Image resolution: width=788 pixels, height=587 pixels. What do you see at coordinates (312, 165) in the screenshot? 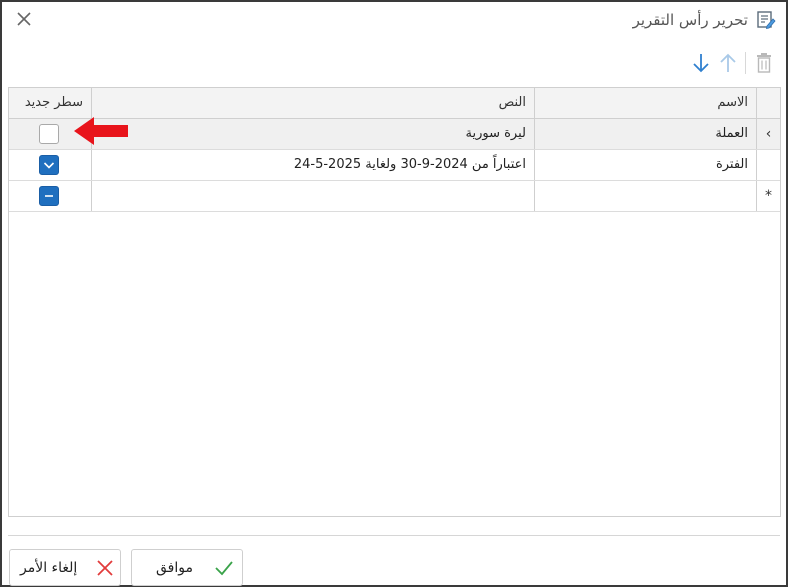
I see `text-cell: اعتباراً من 2024-9-30 ولغاية 2025-5-24` at bounding box center [312, 165].